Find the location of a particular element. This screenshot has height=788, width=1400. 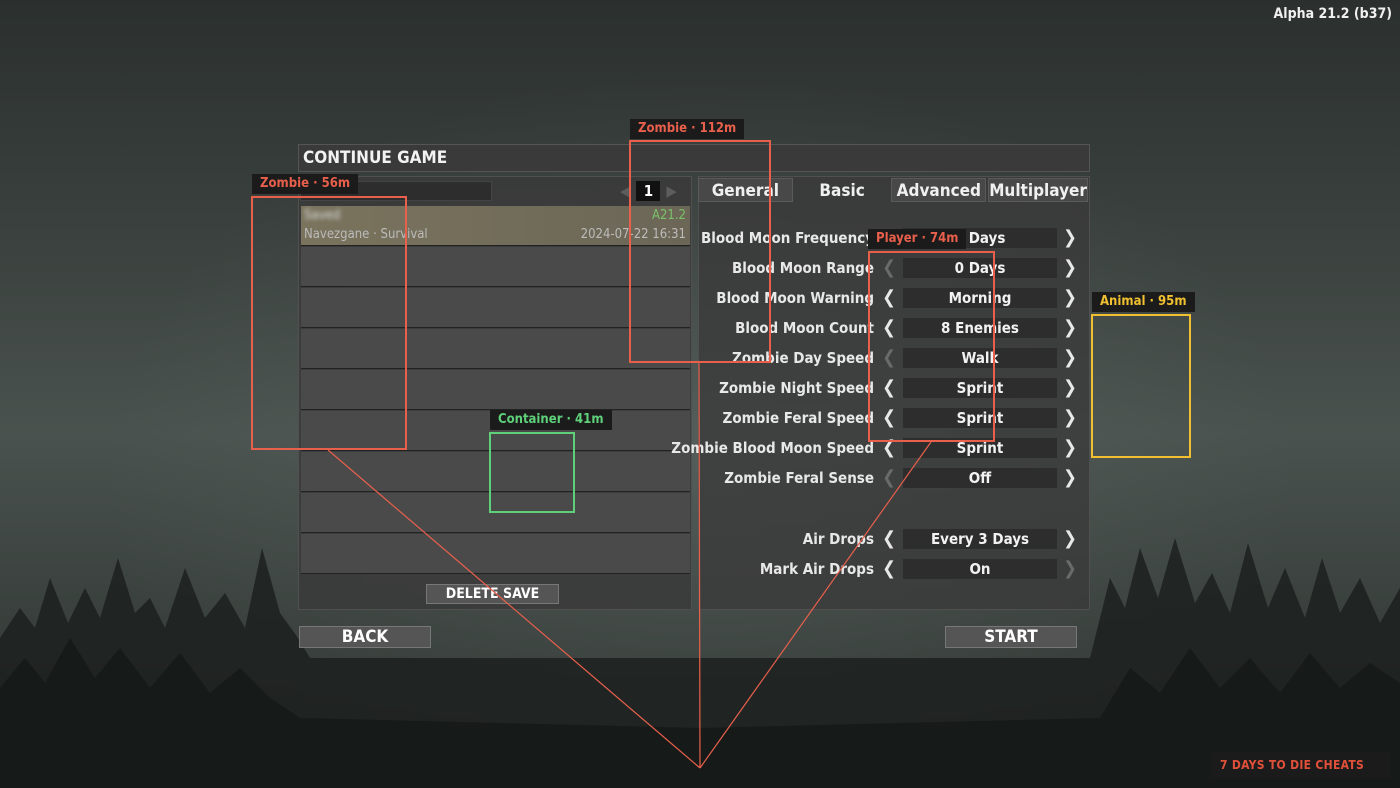

esp-box-animal is located at coordinates (1141, 386).